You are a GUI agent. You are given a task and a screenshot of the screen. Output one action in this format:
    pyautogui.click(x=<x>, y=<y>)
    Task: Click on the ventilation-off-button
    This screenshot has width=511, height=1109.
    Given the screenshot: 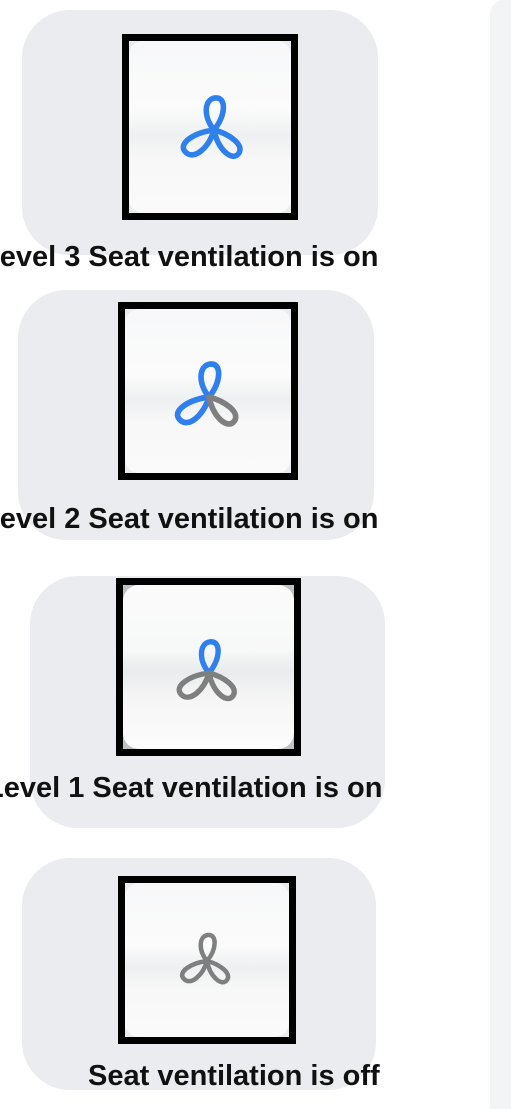 What is the action you would take?
    pyautogui.click(x=207, y=960)
    